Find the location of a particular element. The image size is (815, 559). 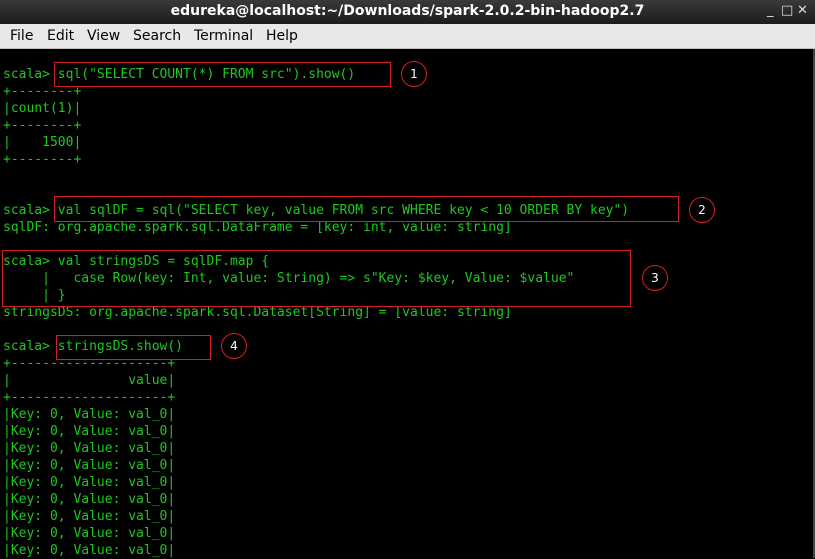

annotation-badge-4: 4 is located at coordinates (234, 346).